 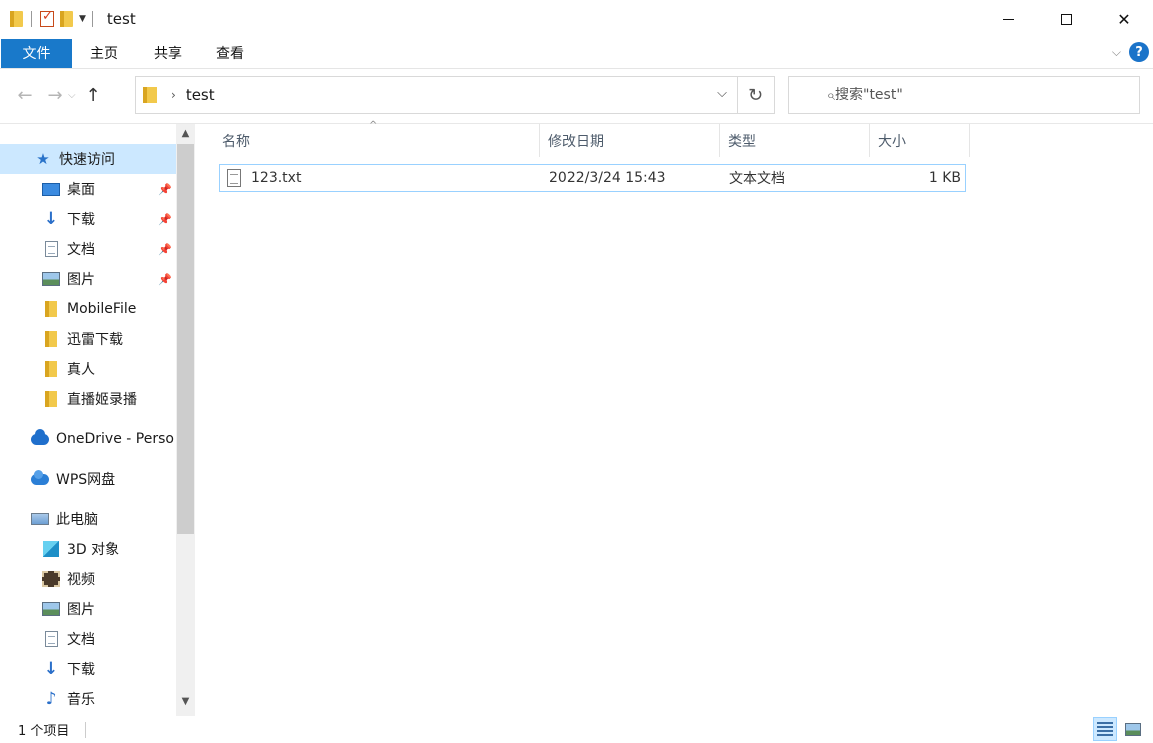 What do you see at coordinates (25, 95) in the screenshot?
I see `back-icon: ←` at bounding box center [25, 95].